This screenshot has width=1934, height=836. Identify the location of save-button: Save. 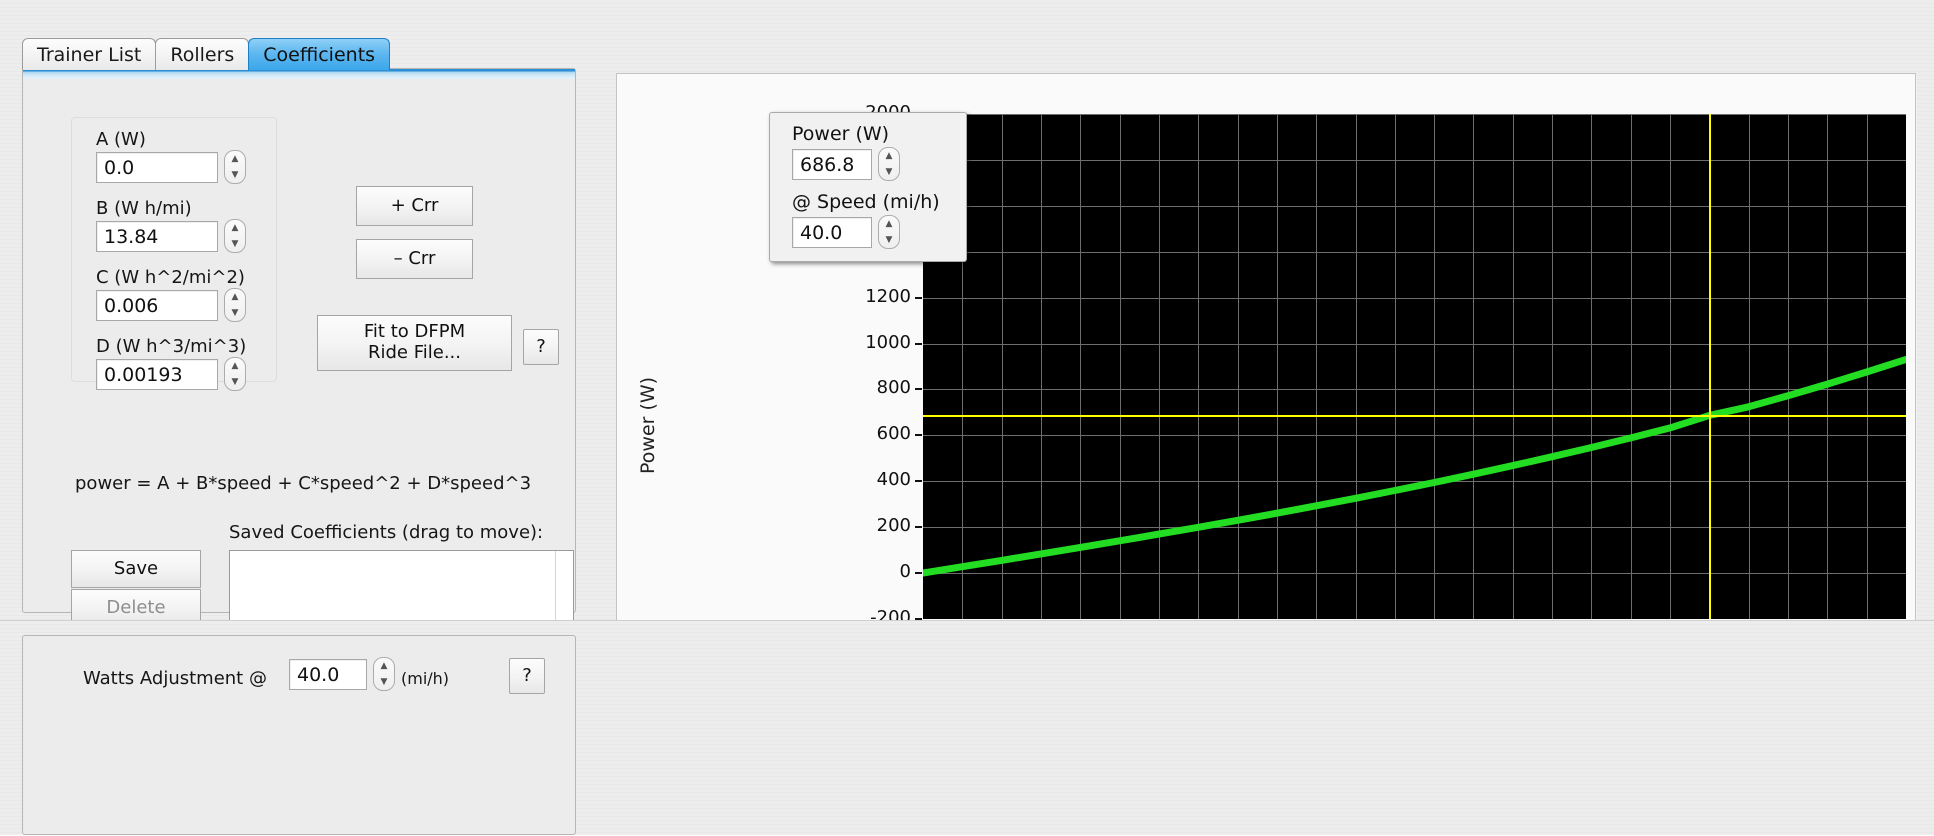
(136, 569).